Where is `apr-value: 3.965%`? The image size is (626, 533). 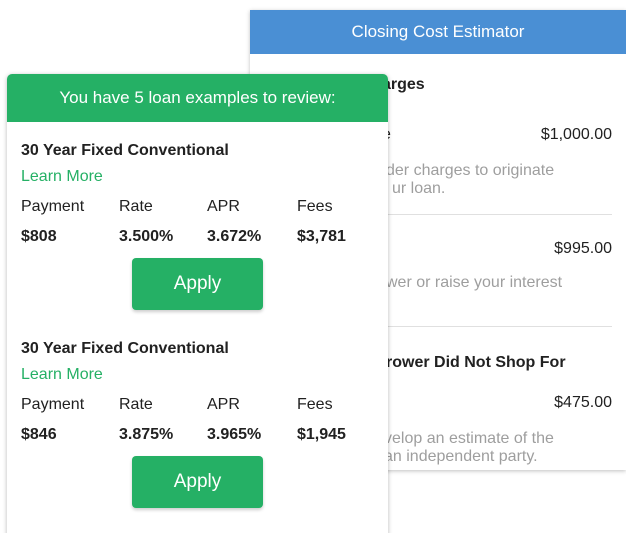
apr-value: 3.965% is located at coordinates (234, 434).